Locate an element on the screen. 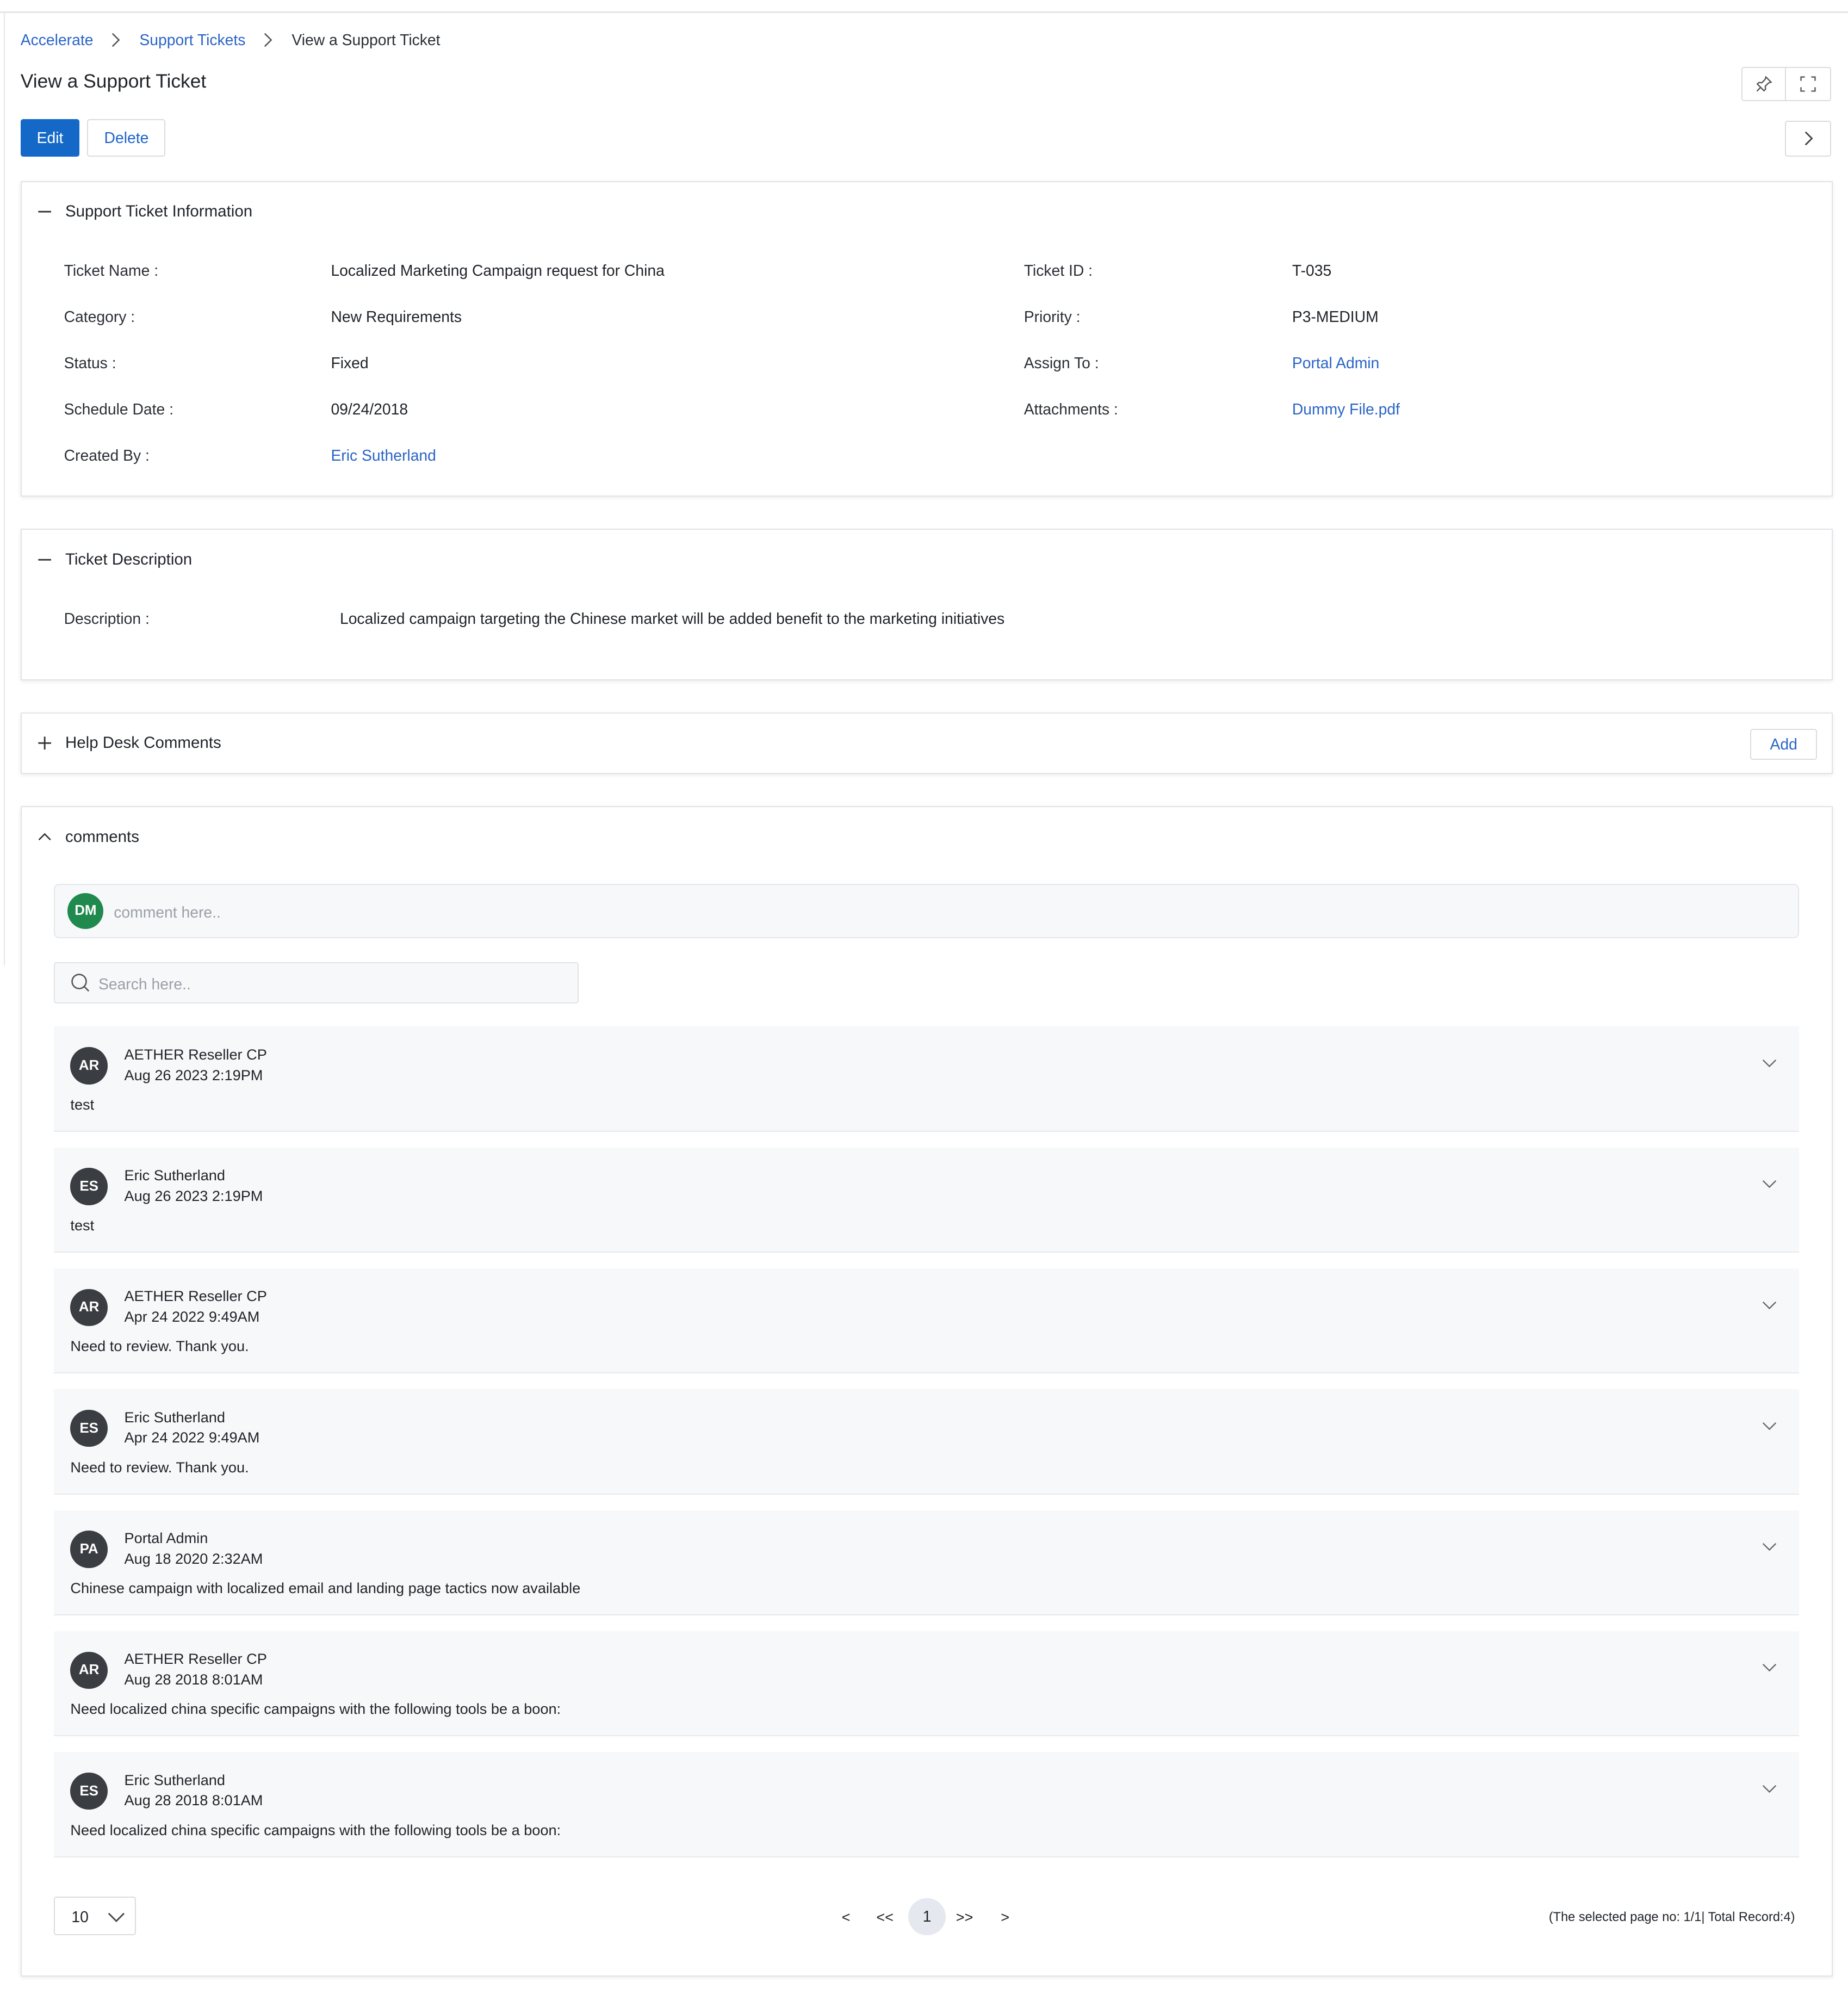  fullscreen-button is located at coordinates (1808, 84).